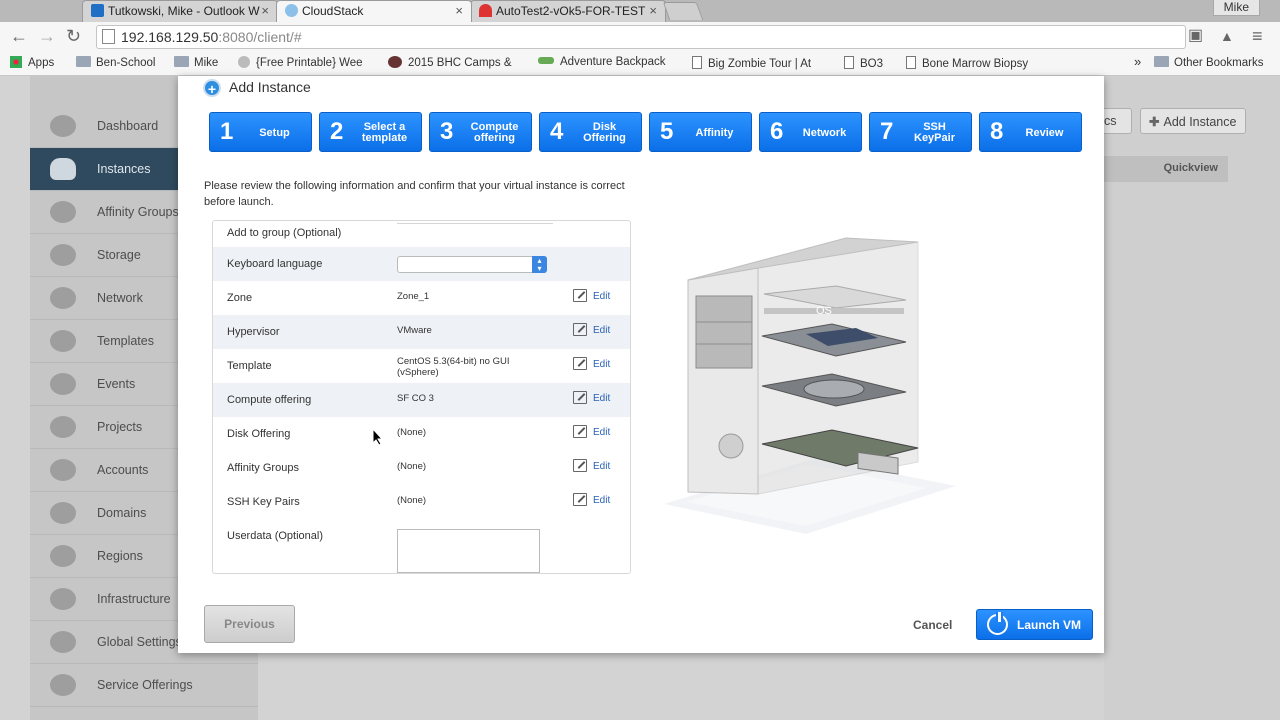 This screenshot has height=720, width=1280. What do you see at coordinates (73, 36) in the screenshot?
I see `reload-icon: ↻` at bounding box center [73, 36].